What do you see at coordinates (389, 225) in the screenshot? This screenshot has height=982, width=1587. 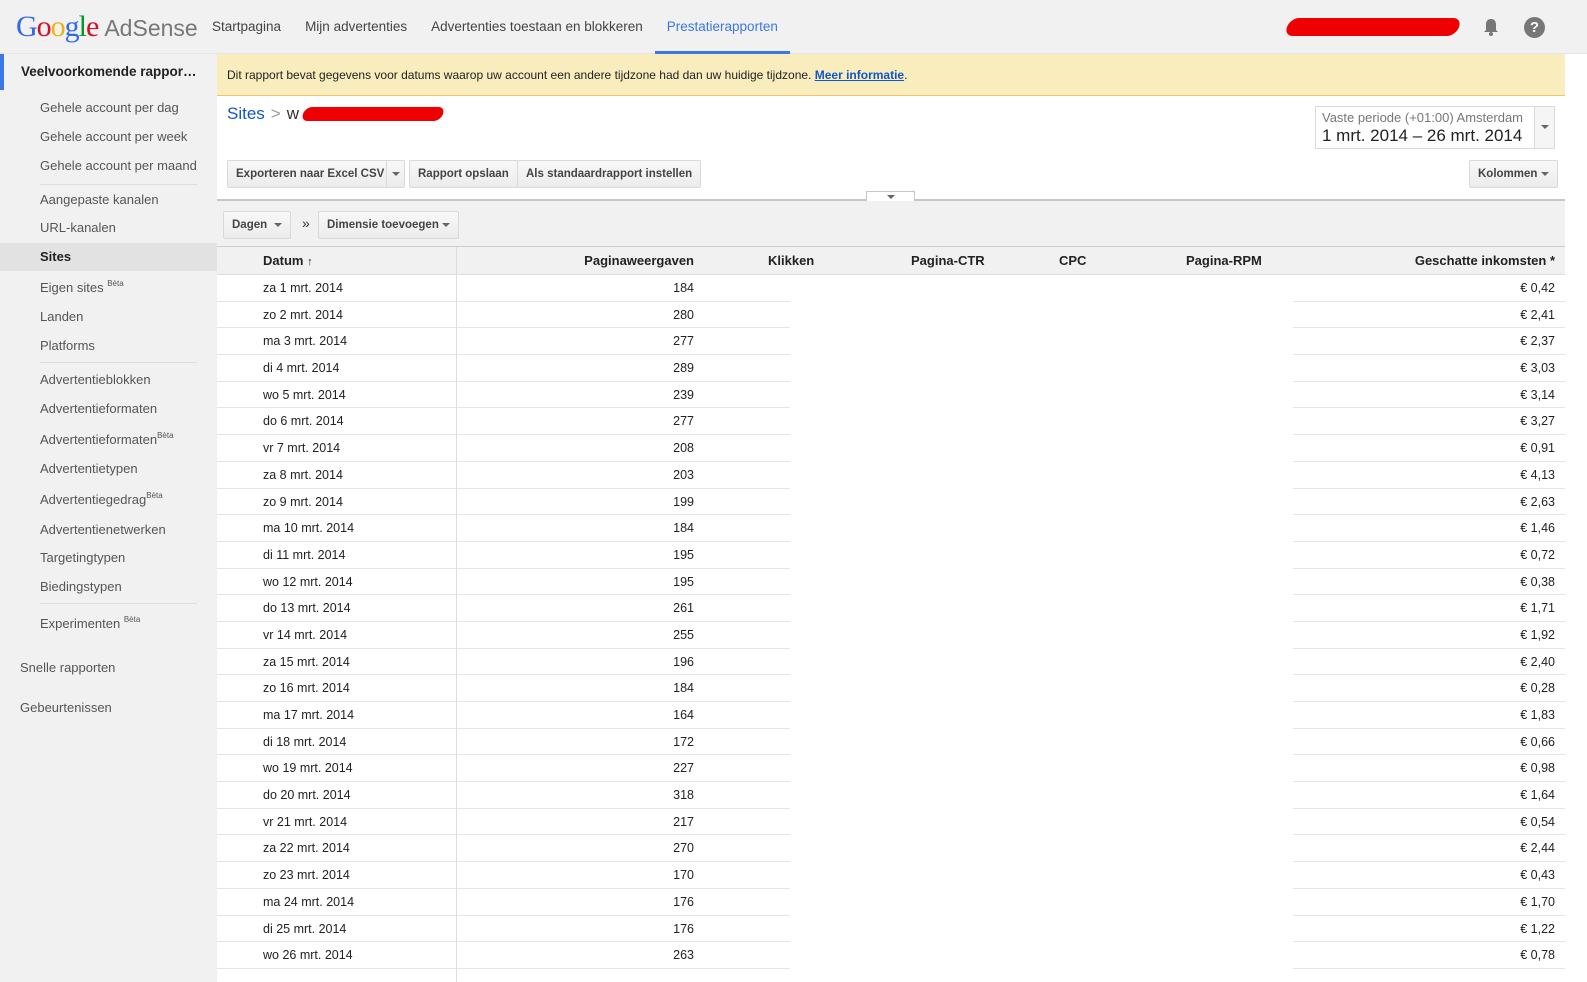 I see `add-dimension-dropdown: Dimensie toevoegen` at bounding box center [389, 225].